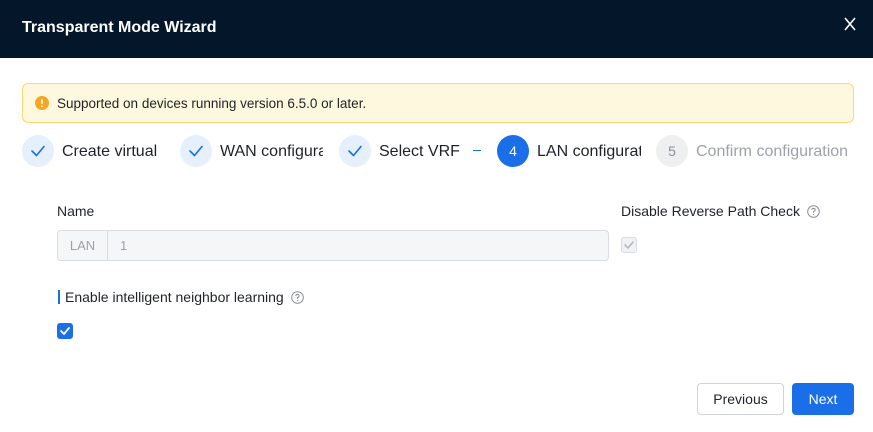 The height and width of the screenshot is (432, 873). I want to click on step-active-badge: 4, so click(513, 151).